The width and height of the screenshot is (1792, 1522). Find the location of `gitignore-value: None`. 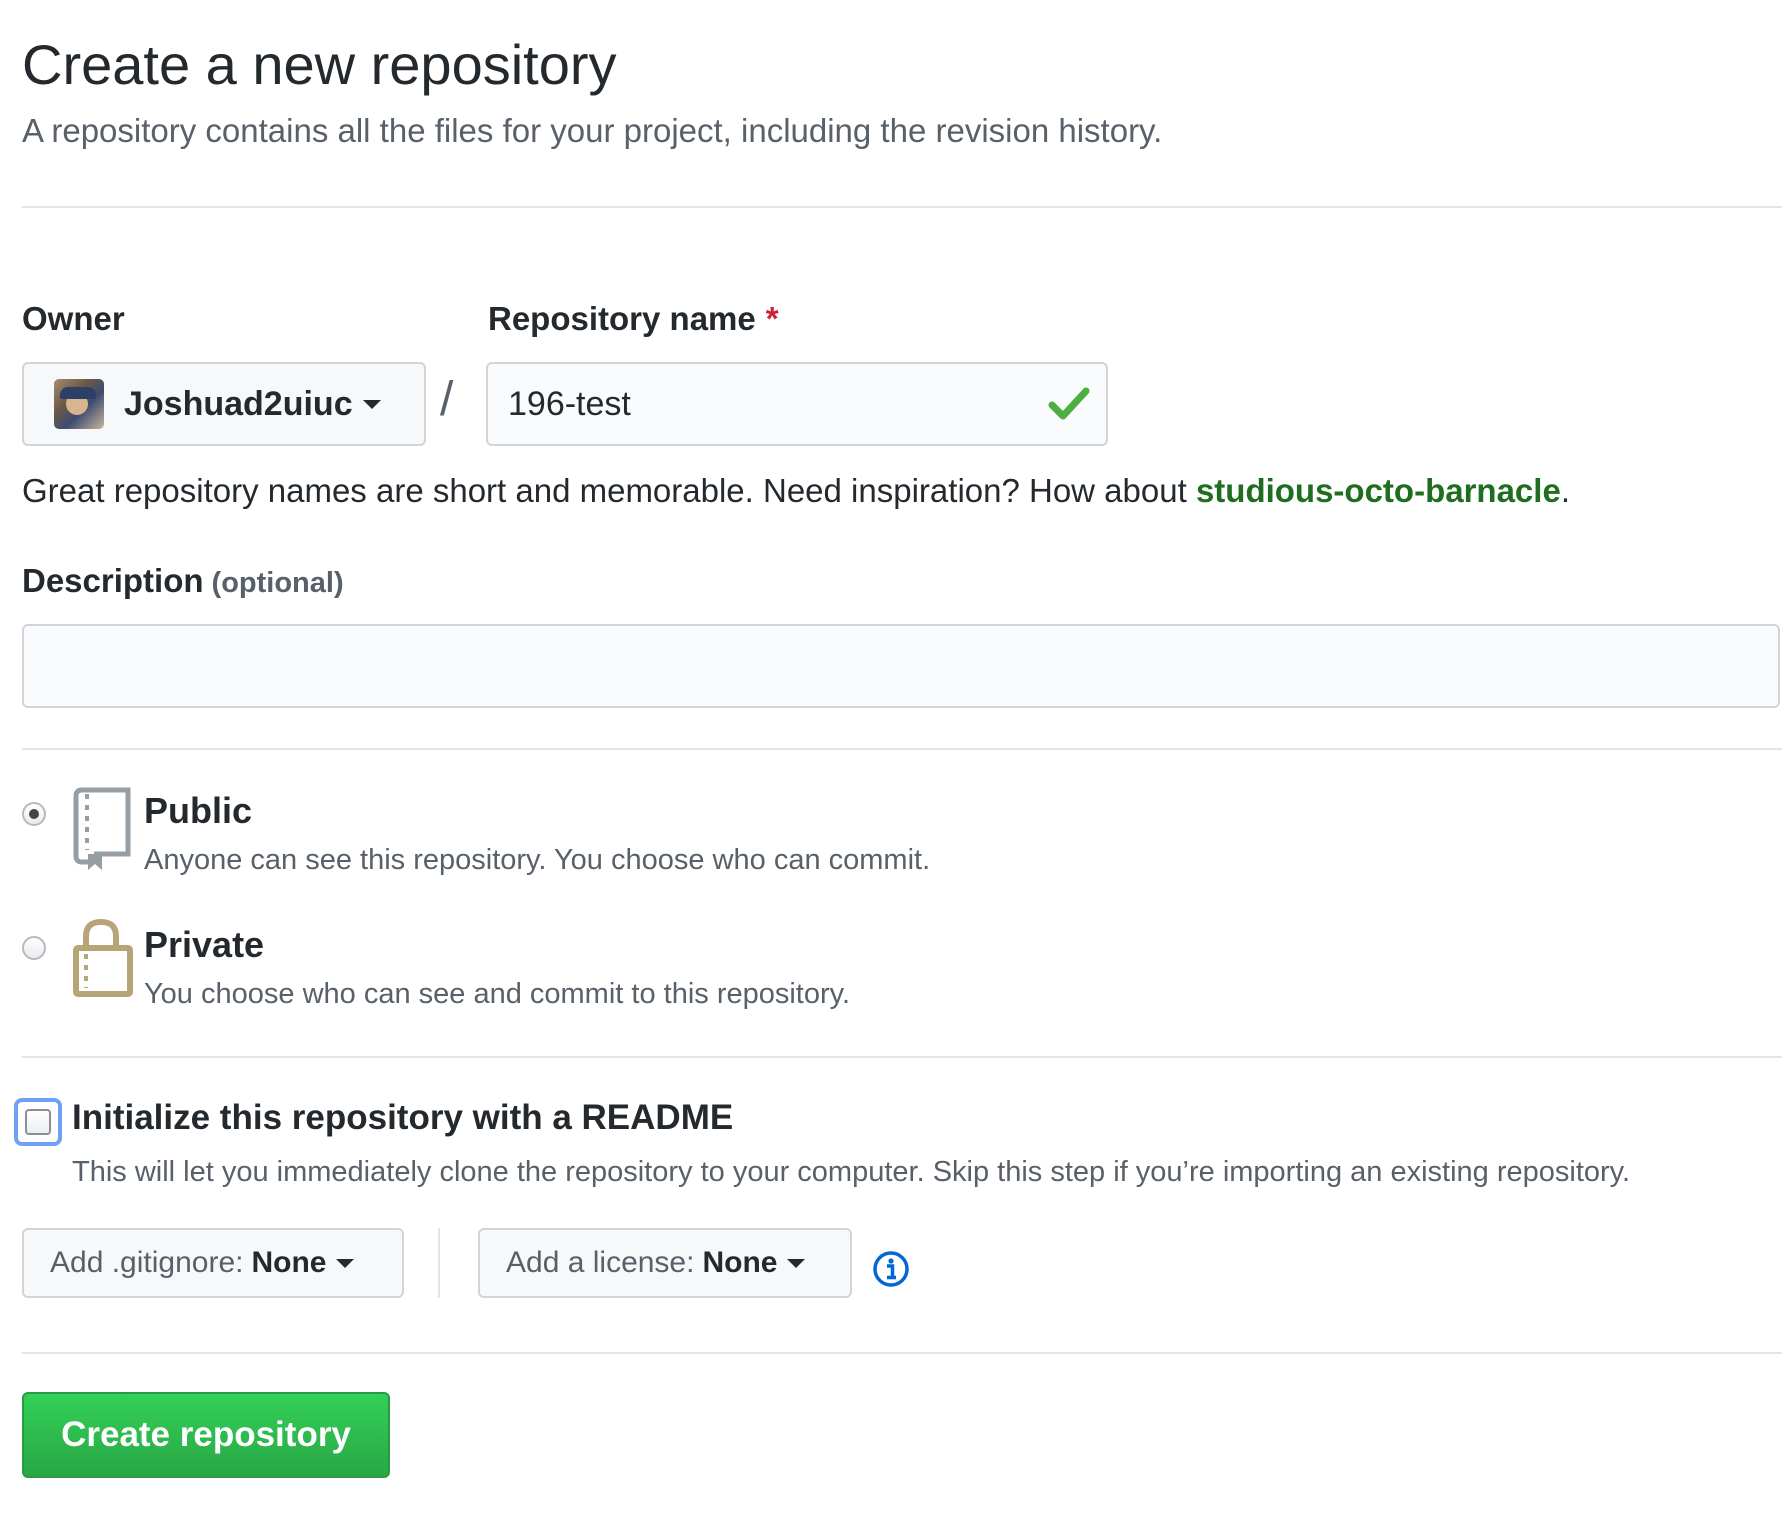

gitignore-value: None is located at coordinates (289, 1262).